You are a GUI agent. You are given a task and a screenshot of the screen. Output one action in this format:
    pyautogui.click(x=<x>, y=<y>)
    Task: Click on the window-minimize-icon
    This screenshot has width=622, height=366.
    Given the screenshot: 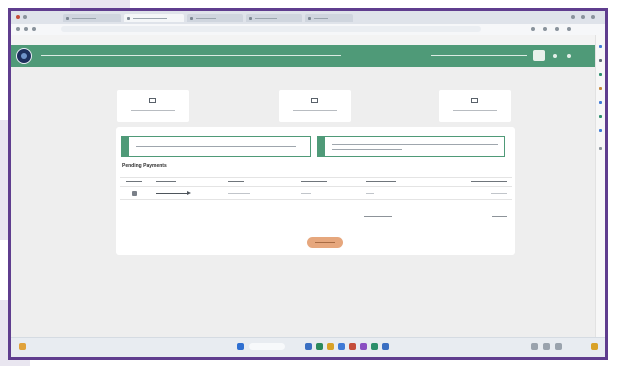 What is the action you would take?
    pyautogui.click(x=573, y=17)
    